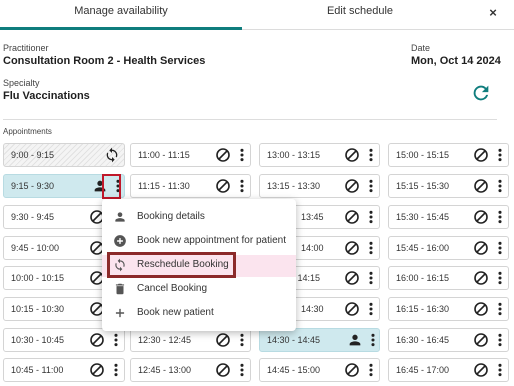 This screenshot has width=514, height=386. I want to click on time-slot: 16:00 - 16:15, so click(448, 278).